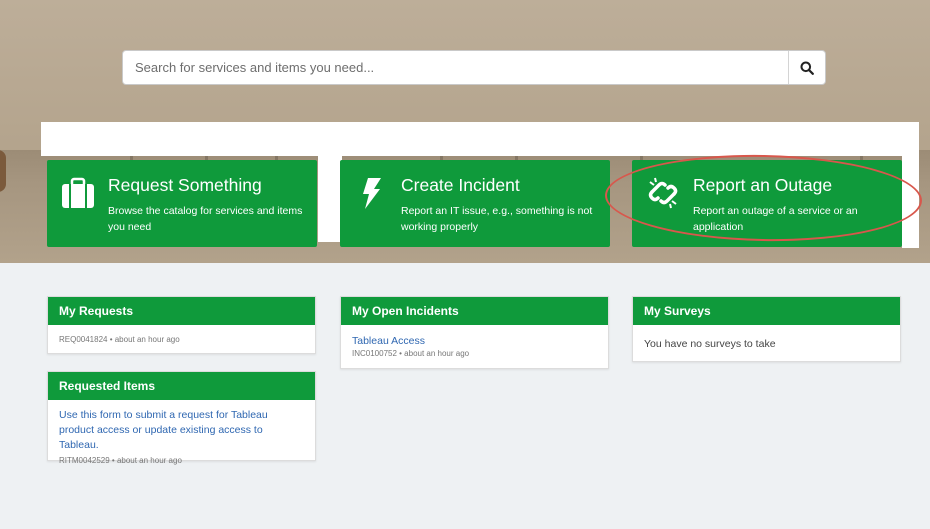  I want to click on tile-title: Report an Outage, so click(763, 185).